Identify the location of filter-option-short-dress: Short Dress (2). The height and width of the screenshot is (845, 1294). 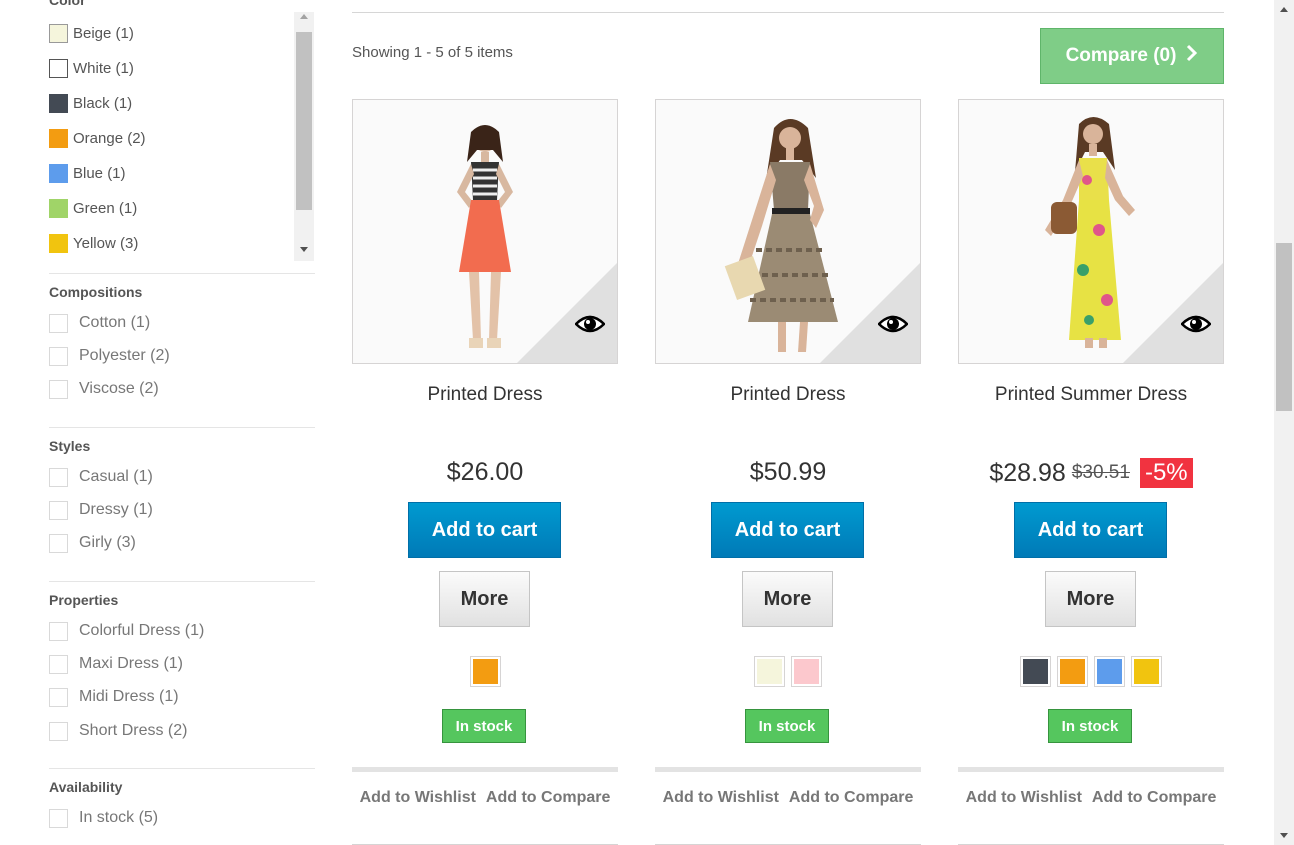
(118, 731).